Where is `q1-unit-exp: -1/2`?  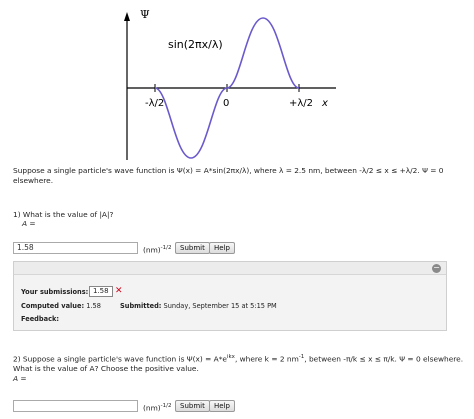 q1-unit-exp: -1/2 is located at coordinates (166, 248).